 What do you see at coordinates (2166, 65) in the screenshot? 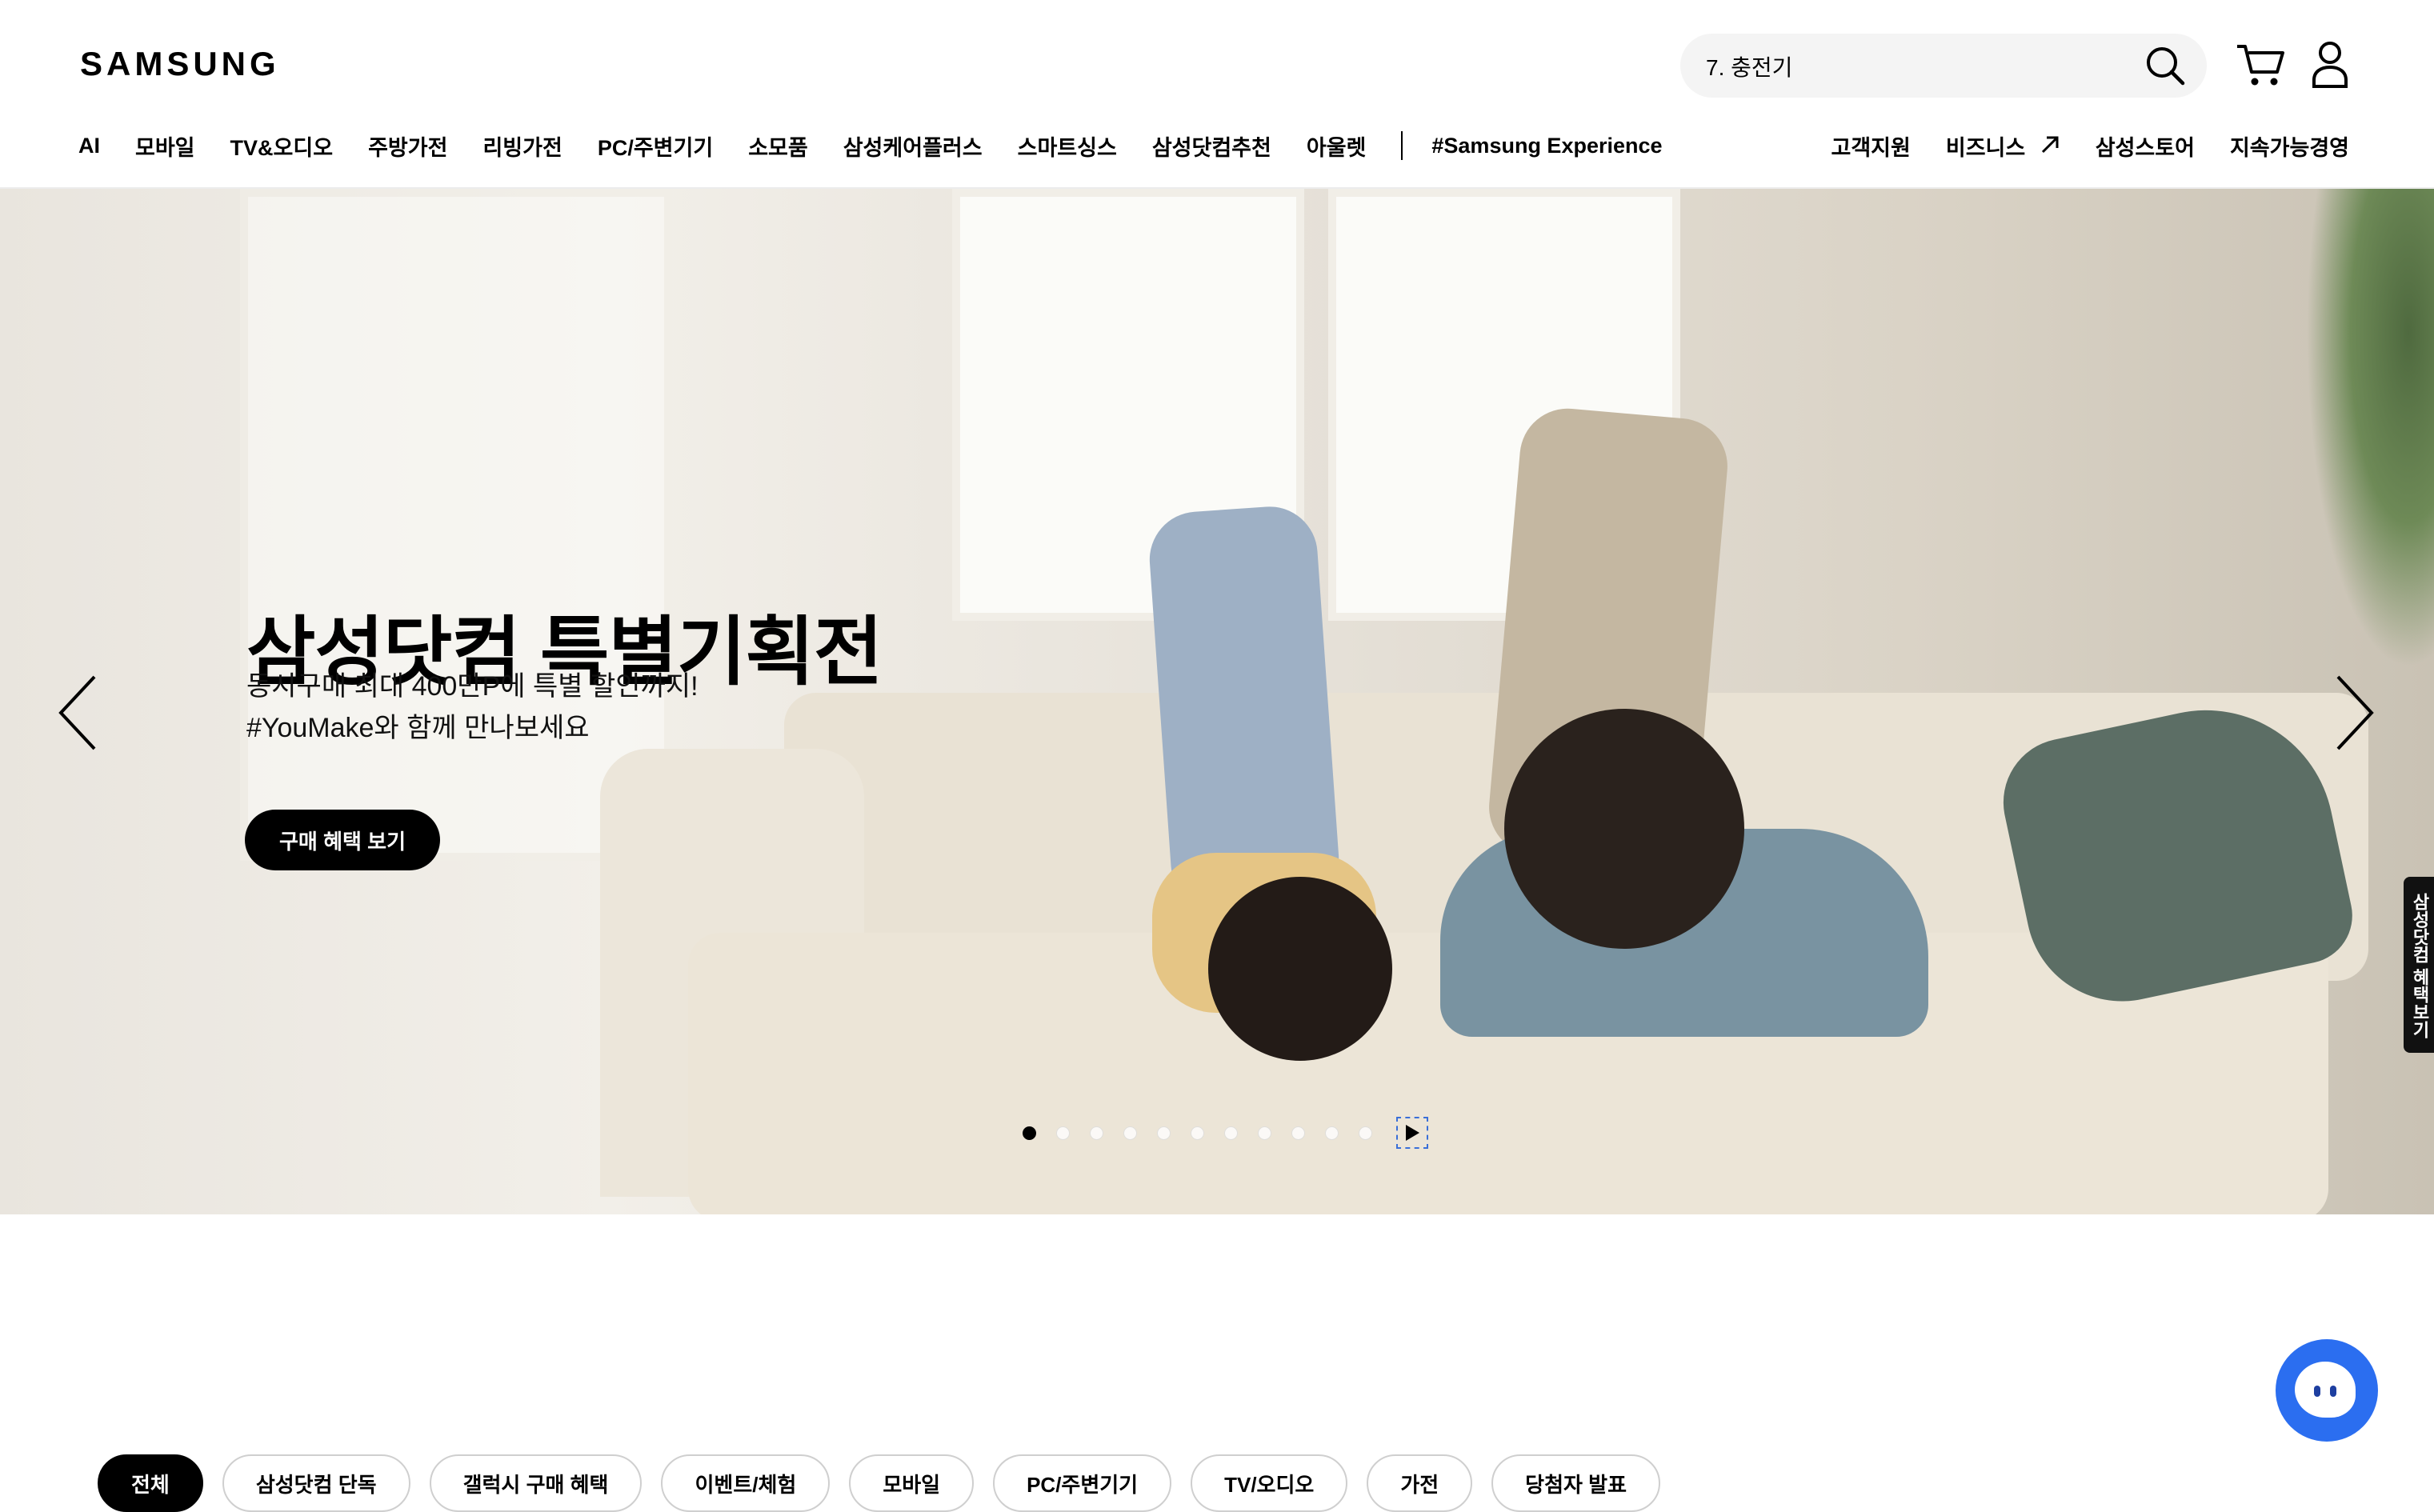
I see `search-icon` at bounding box center [2166, 65].